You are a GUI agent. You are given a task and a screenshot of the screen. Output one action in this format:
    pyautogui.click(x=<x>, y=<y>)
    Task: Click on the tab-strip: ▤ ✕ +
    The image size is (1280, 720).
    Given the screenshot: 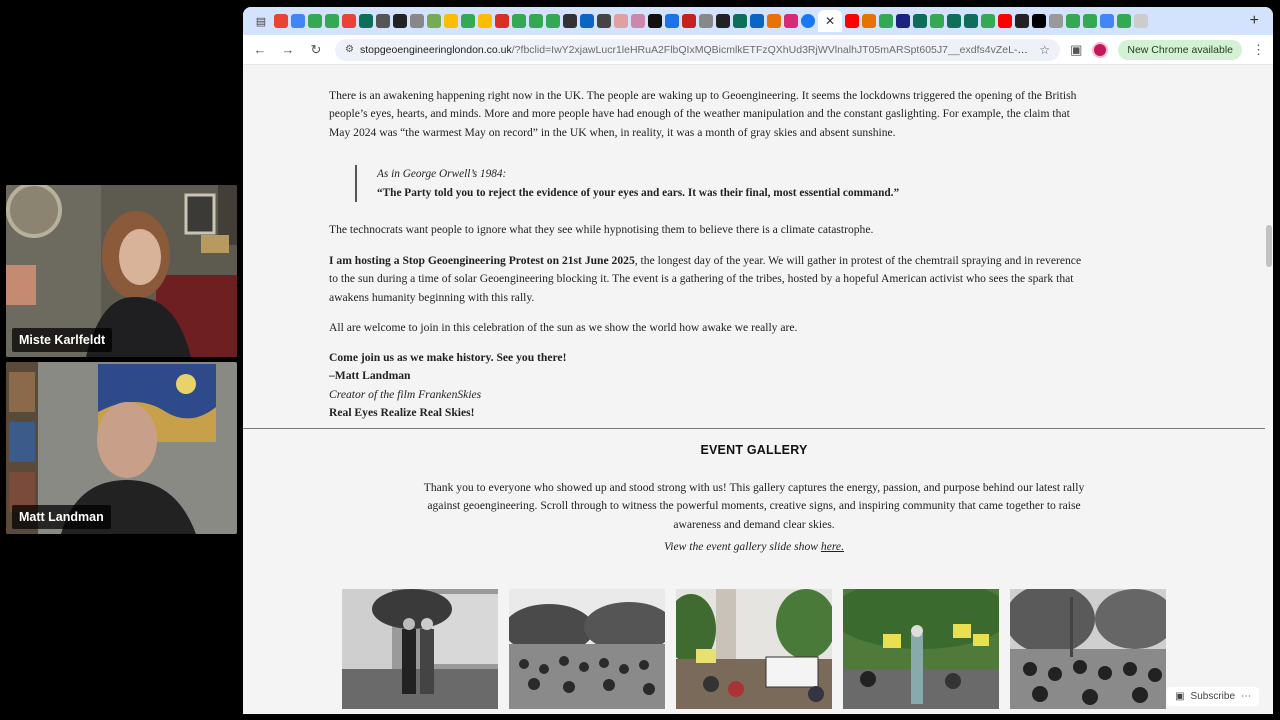 What is the action you would take?
    pyautogui.click(x=758, y=21)
    